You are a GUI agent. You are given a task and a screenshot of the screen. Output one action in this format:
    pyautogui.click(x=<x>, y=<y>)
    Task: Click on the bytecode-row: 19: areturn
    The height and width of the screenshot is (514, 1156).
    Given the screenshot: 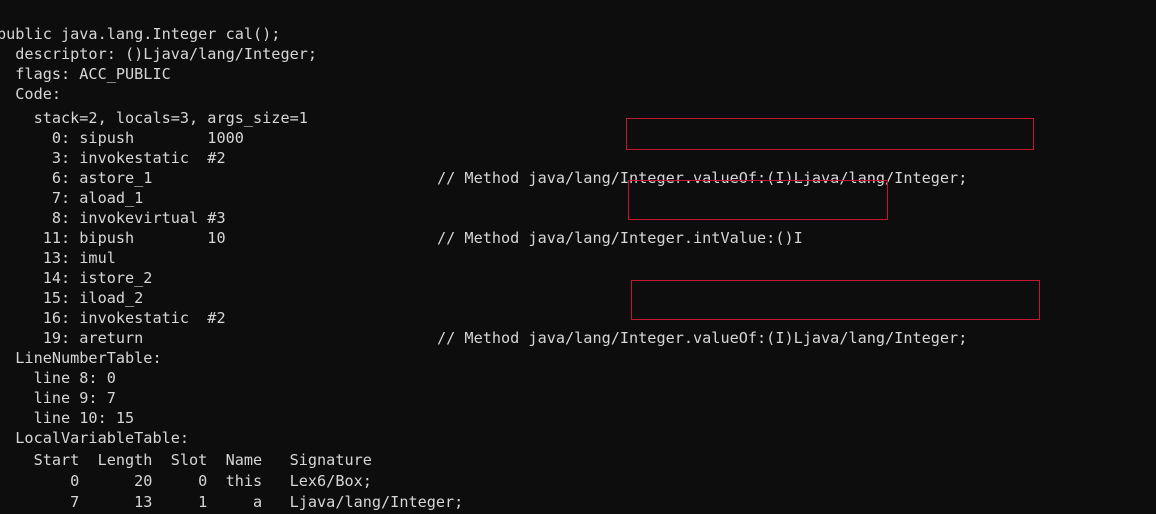 What is the action you would take?
    pyautogui.click(x=72, y=327)
    